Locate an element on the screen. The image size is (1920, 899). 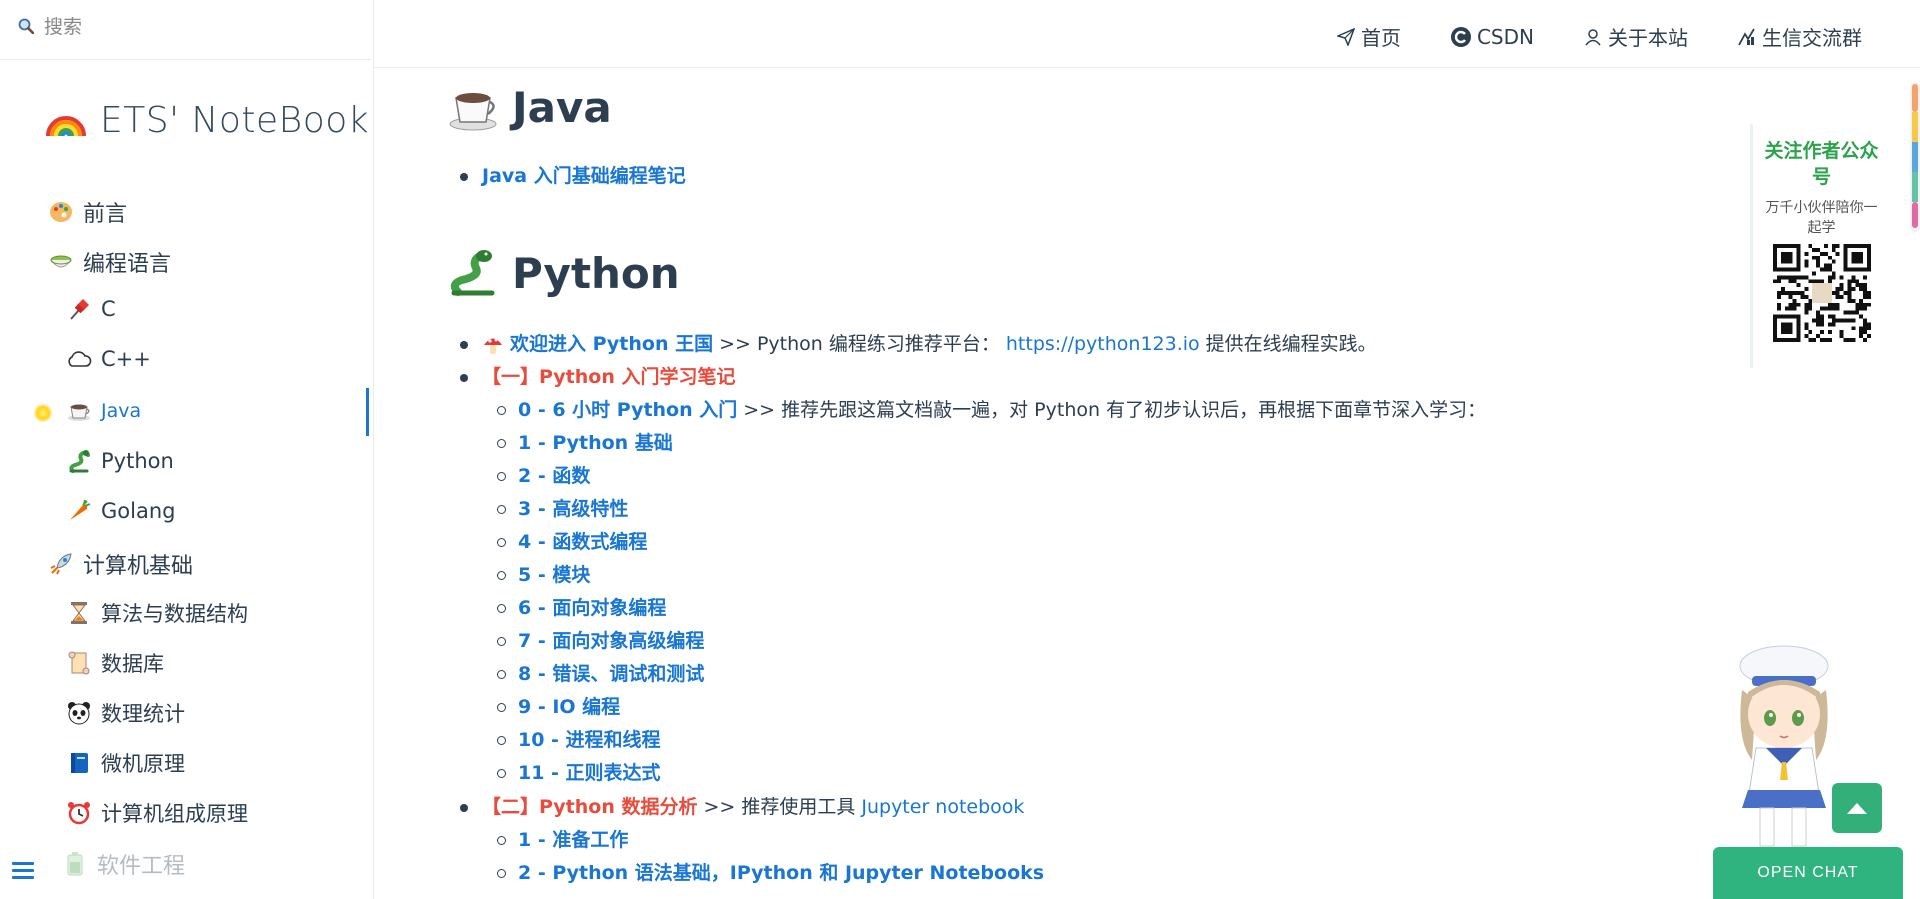
menu-toggle-icon is located at coordinates (23, 872).